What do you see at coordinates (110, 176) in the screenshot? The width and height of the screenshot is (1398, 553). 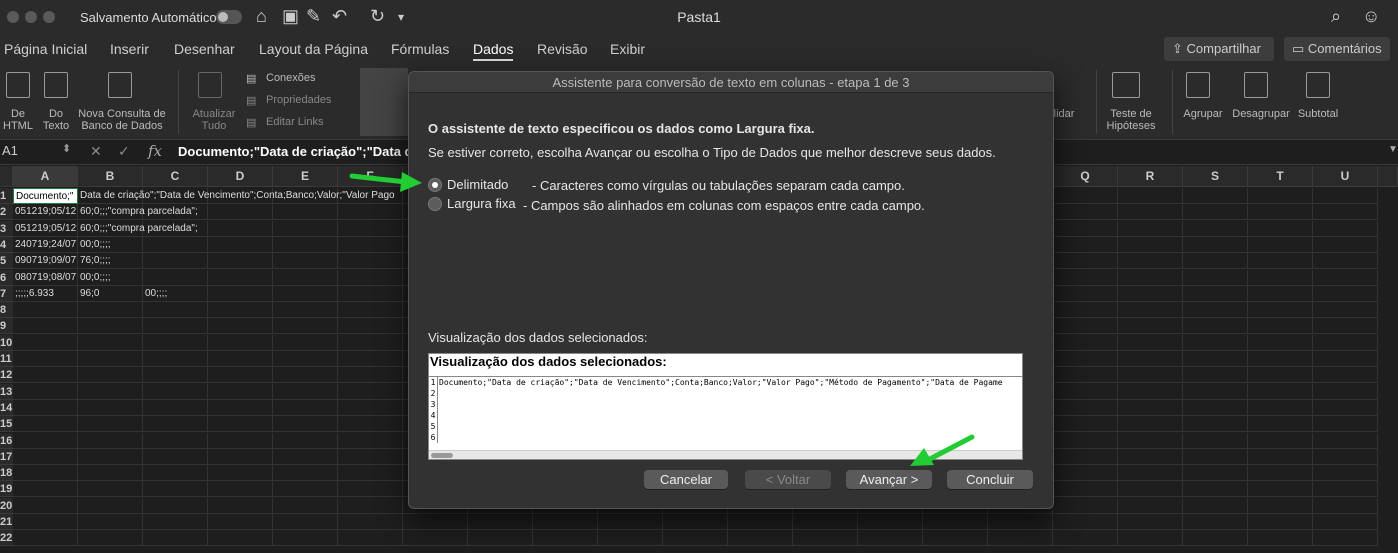 I see `column-header-b: B` at bounding box center [110, 176].